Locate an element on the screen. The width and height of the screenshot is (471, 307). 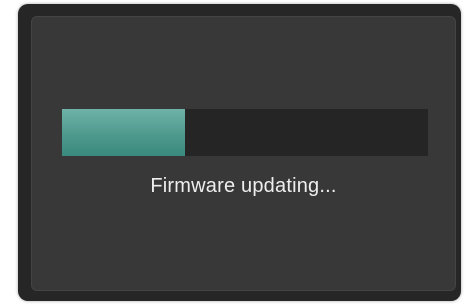
progress-bar is located at coordinates (245, 132).